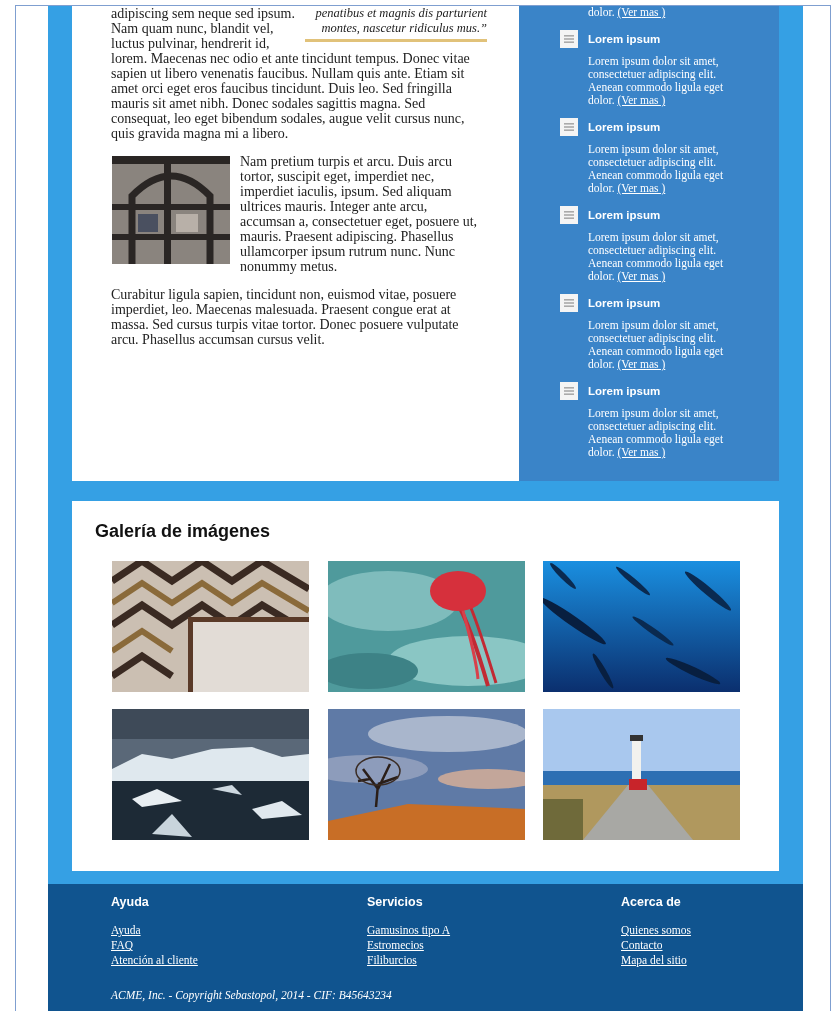 The width and height of the screenshot is (840, 1011). Describe the element at coordinates (656, 930) in the screenshot. I see `footer-link: Quienes somos` at that location.